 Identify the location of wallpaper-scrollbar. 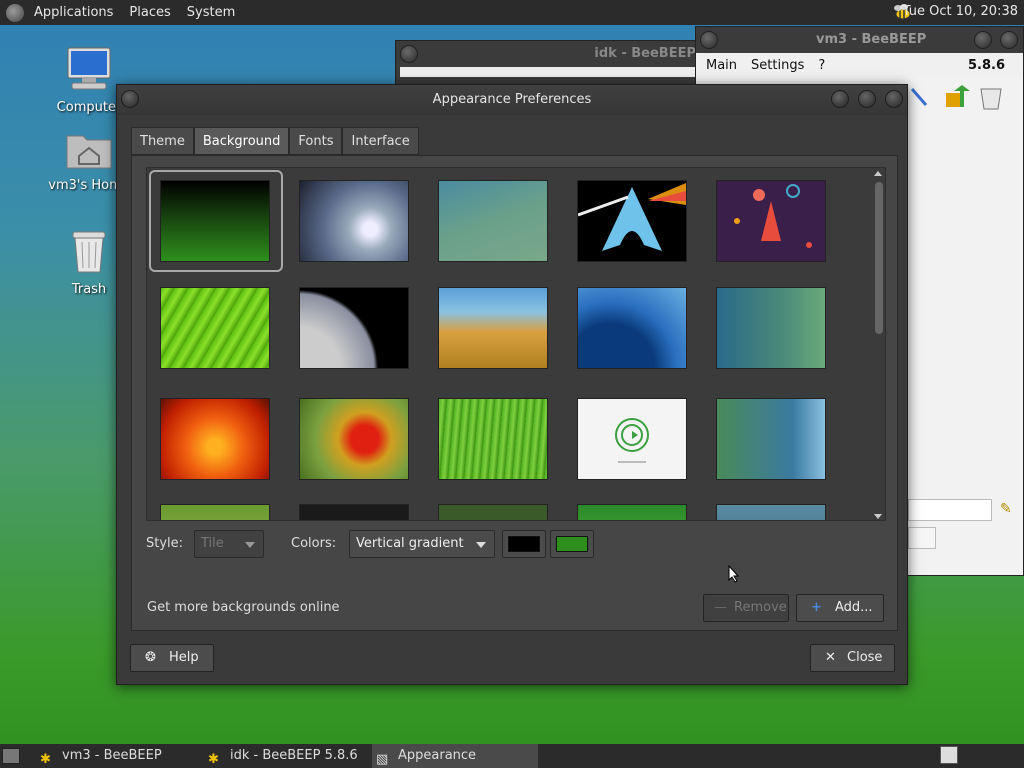
(878, 344).